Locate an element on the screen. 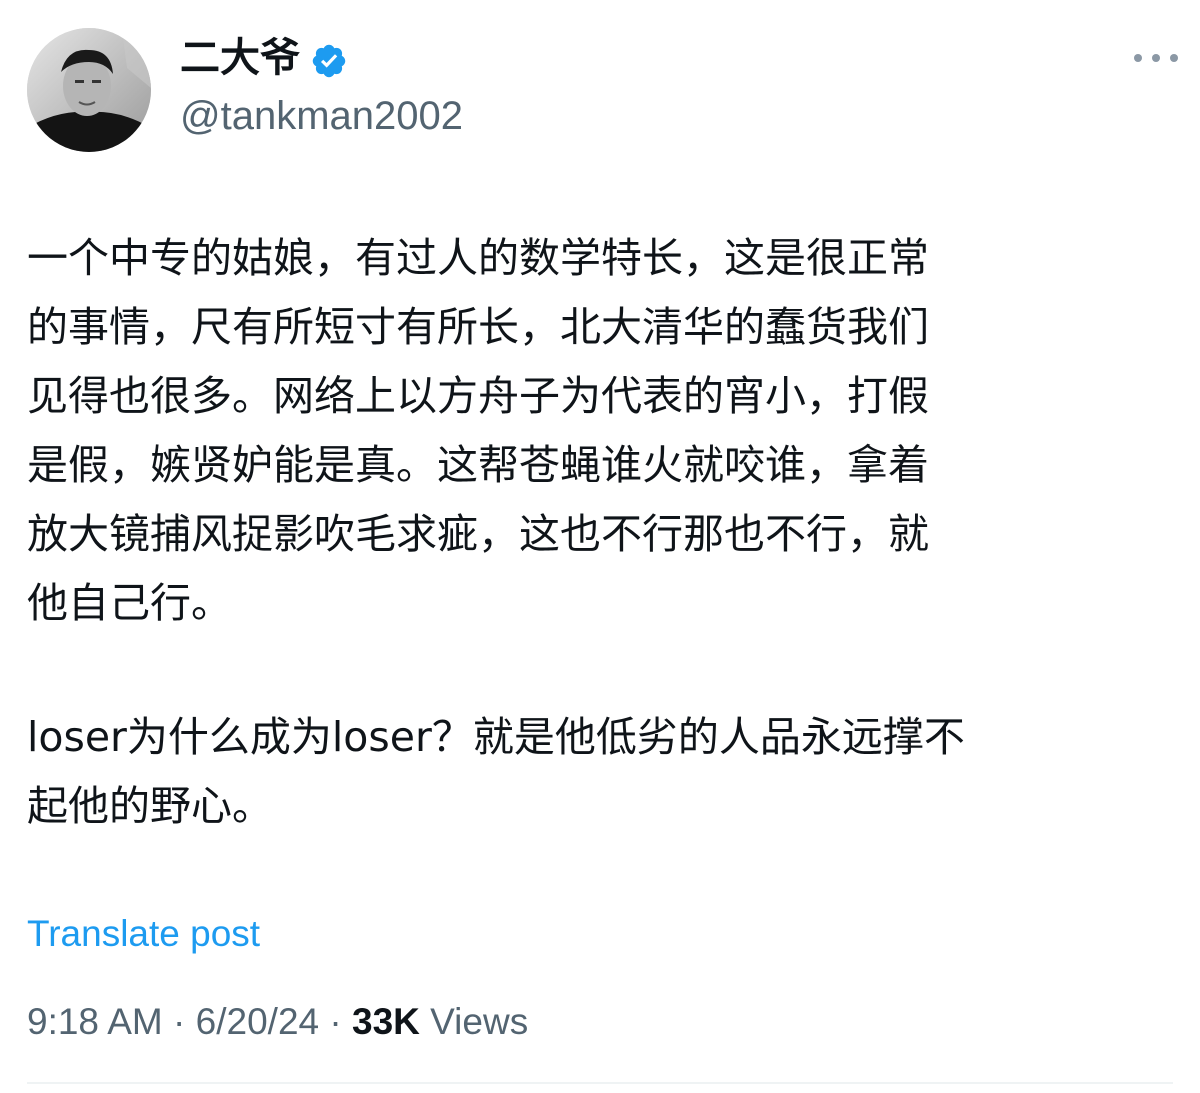 The height and width of the screenshot is (1093, 1200). author-display-name-row: 二大爷 is located at coordinates (264, 58).